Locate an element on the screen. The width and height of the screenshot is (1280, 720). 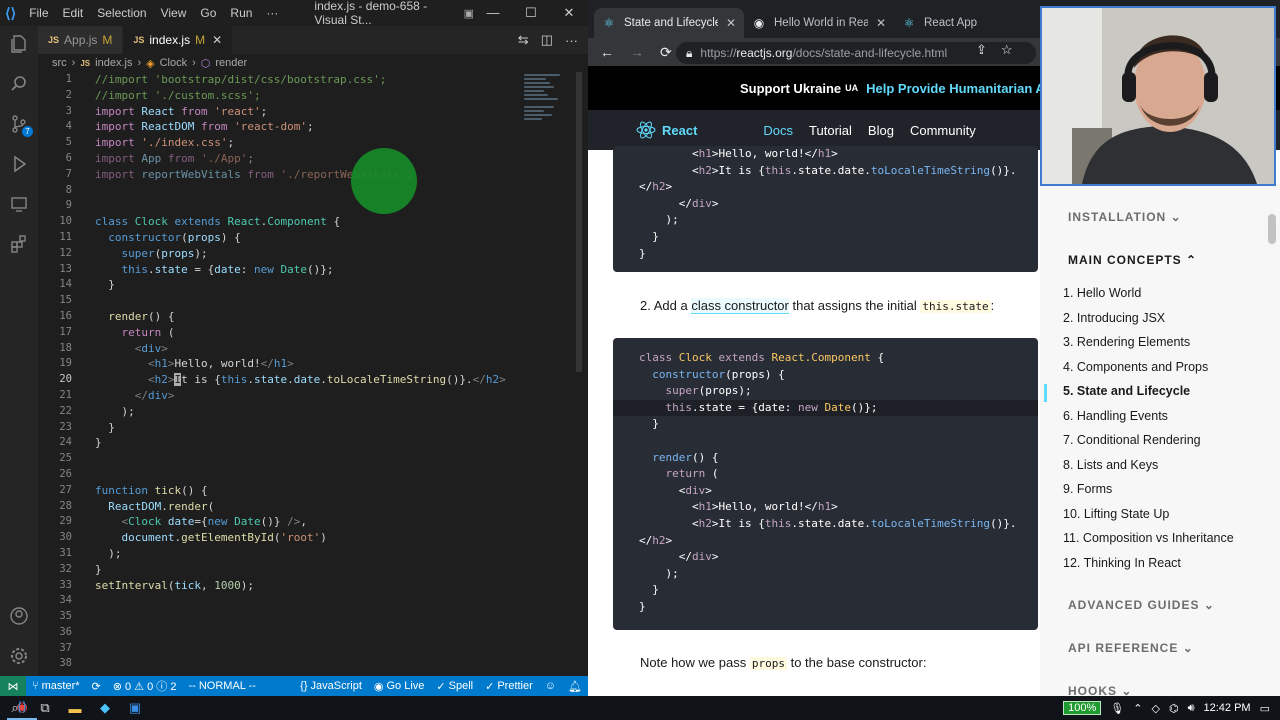
feedback-icon: ☺ is located at coordinates (550, 686).